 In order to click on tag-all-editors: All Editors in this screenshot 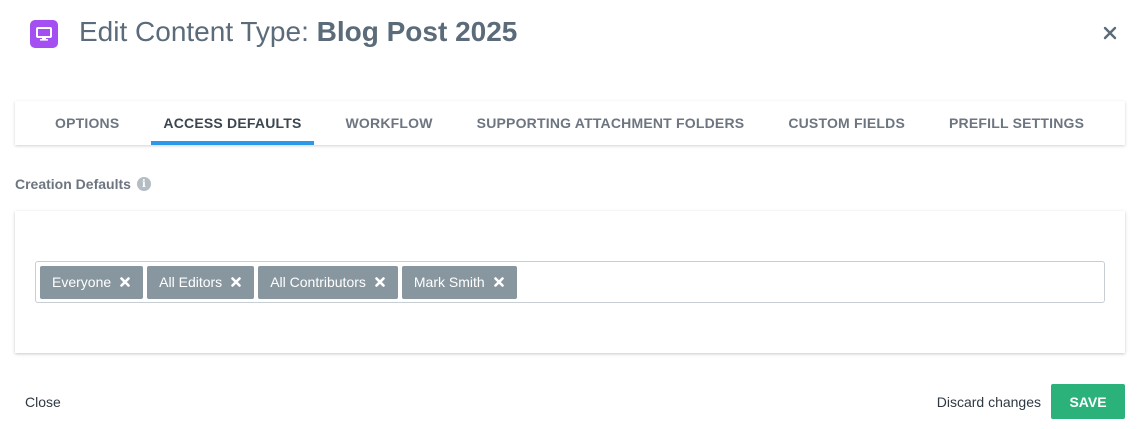, I will do `click(201, 282)`.